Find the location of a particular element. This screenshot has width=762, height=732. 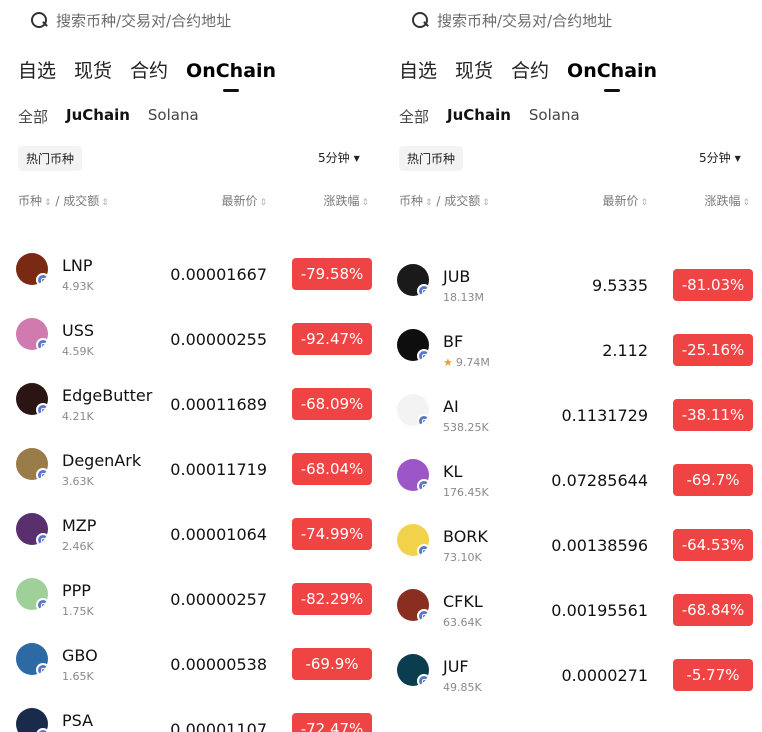

coin-volume: 176.45K is located at coordinates (466, 492).